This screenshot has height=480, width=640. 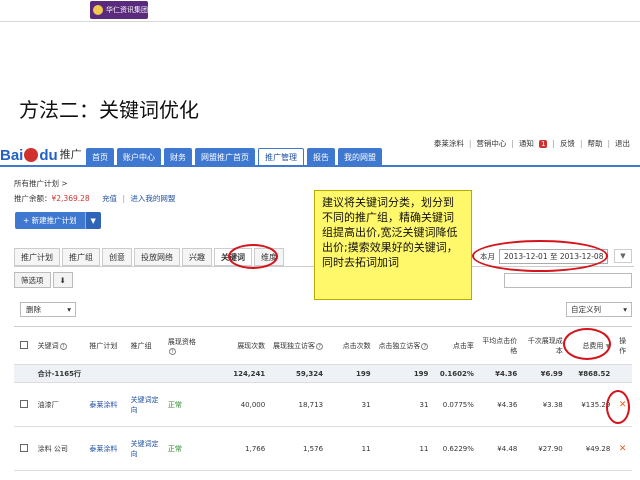 I want to click on main-nav: 首页 账户中心 财务 网盟推广首页 推广管理 报告 我的网盟, so click(x=234, y=157).